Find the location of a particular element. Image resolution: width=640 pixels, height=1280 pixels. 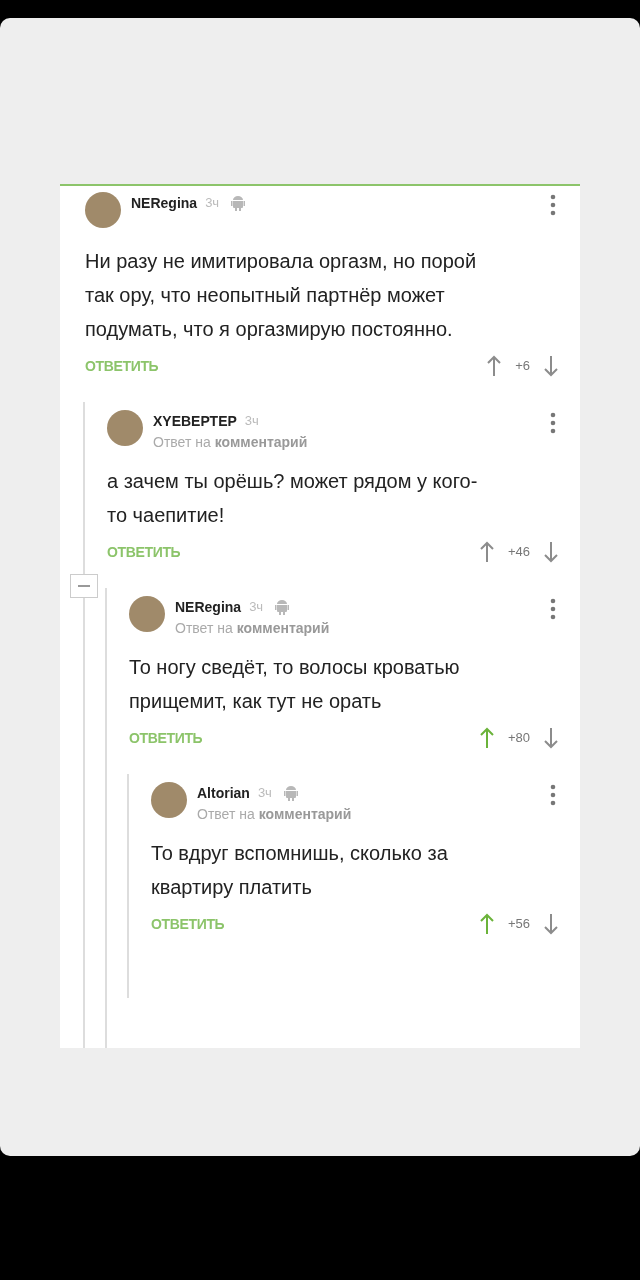

minus-icon is located at coordinates (84, 586).